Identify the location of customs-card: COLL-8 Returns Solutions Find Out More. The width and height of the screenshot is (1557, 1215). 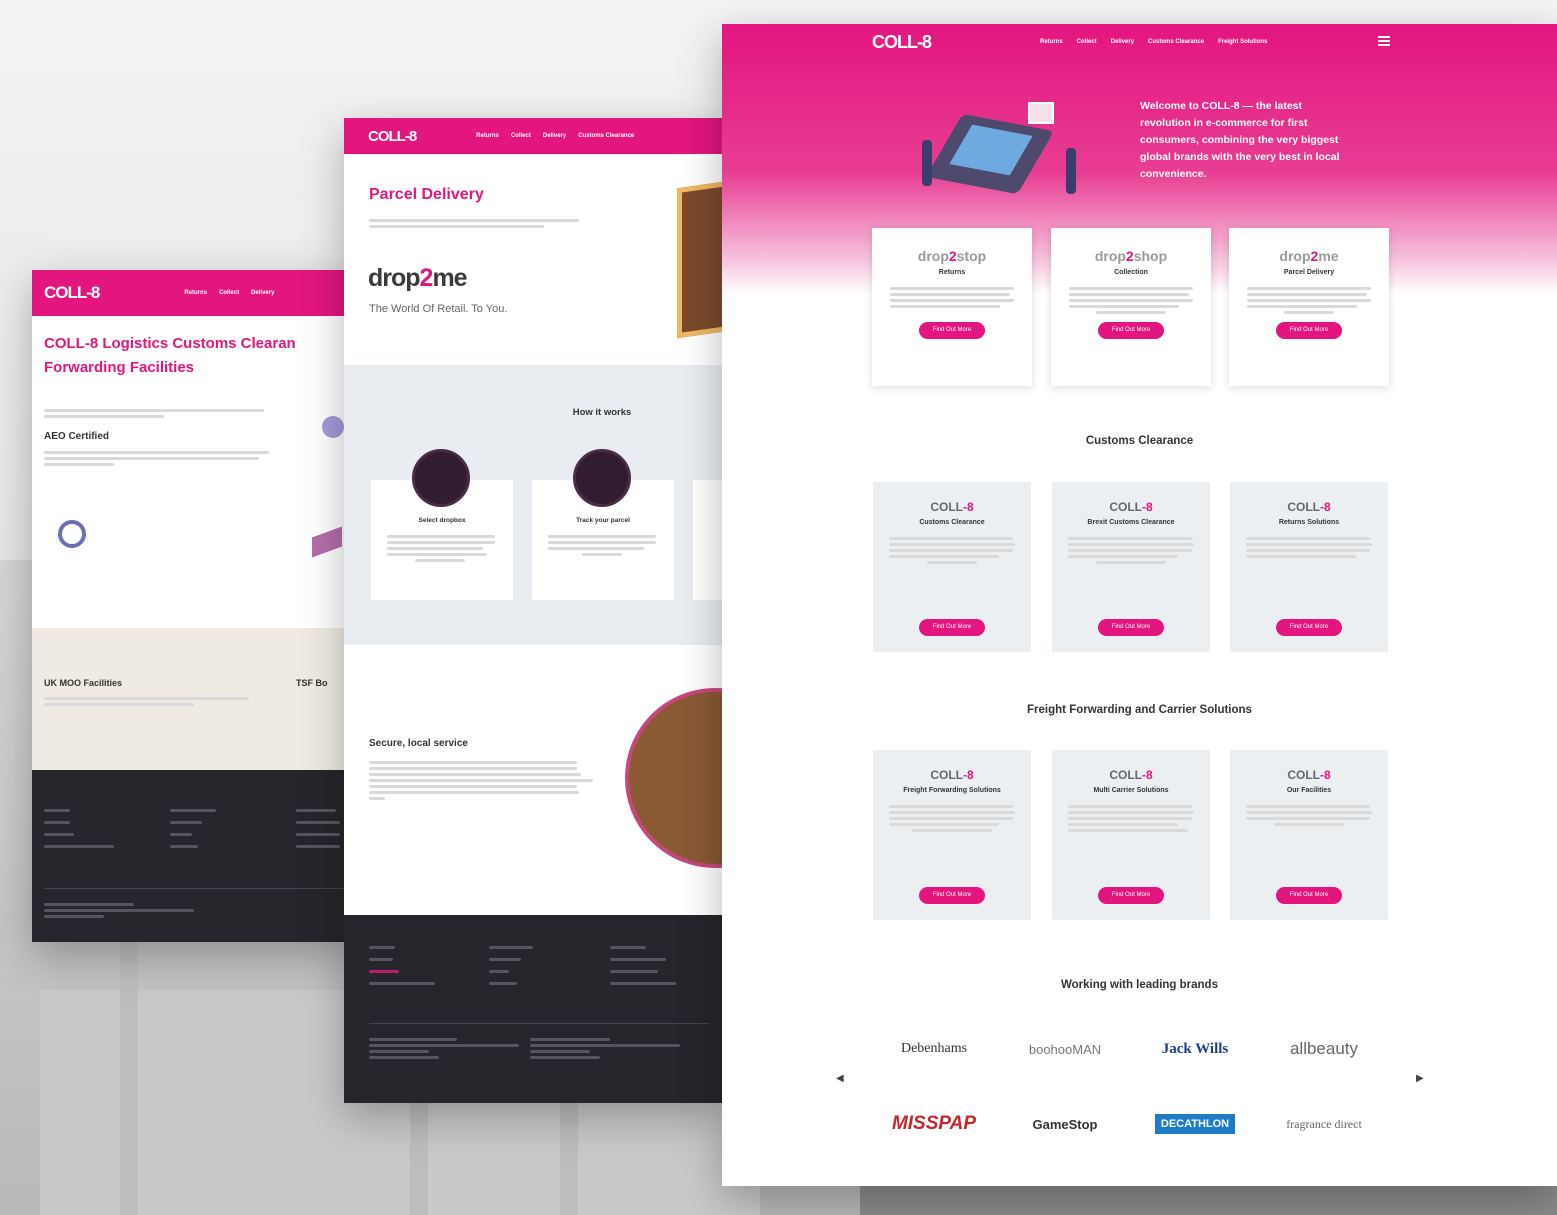
(1309, 567).